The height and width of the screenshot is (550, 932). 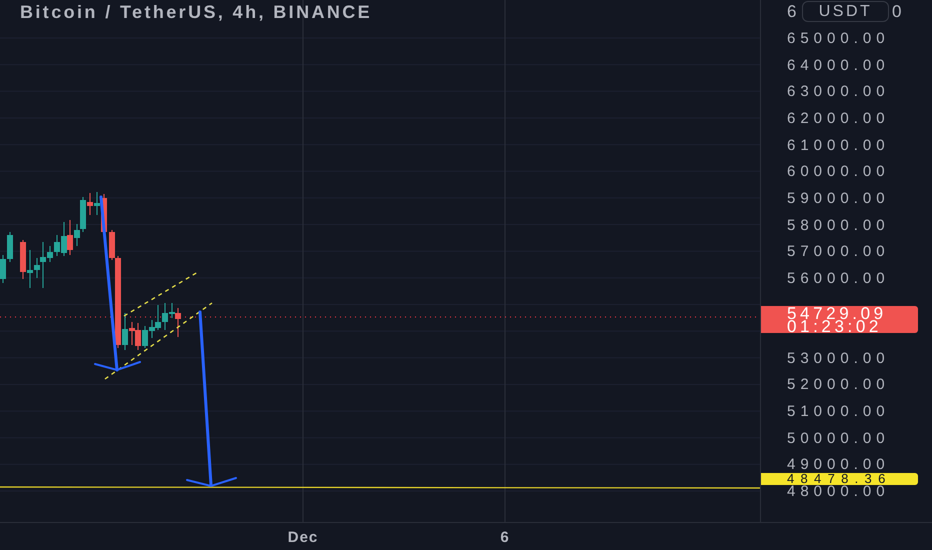 I want to click on price-axis-label: 65000.00, so click(x=838, y=39).